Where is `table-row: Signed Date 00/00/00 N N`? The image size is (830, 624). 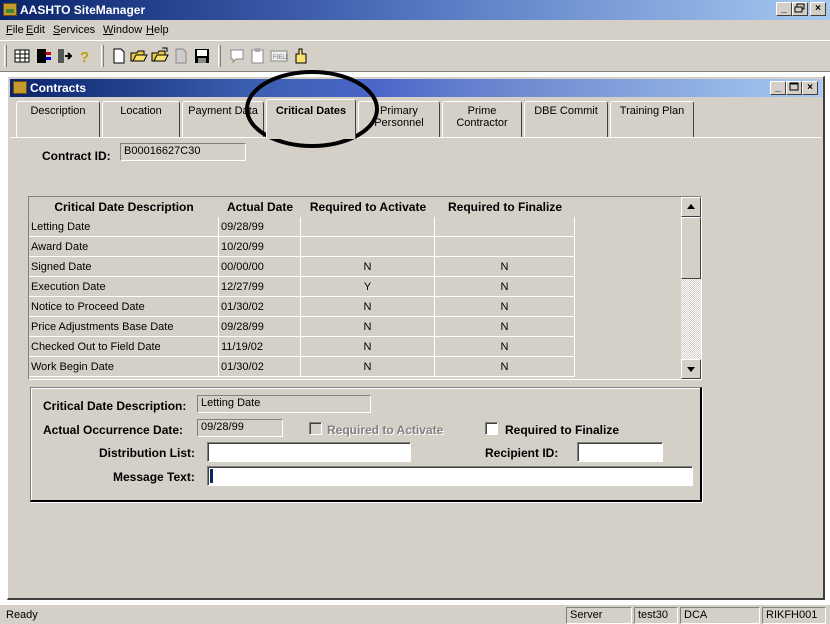
table-row: Signed Date 00/00/00 N N is located at coordinates (302, 267).